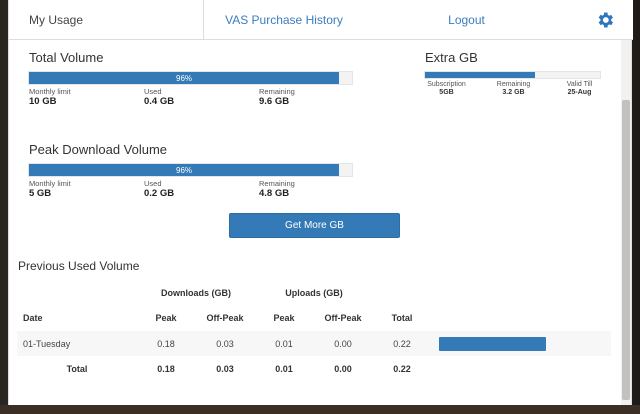  What do you see at coordinates (77, 369) in the screenshot?
I see `footer-total-label: Total` at bounding box center [77, 369].